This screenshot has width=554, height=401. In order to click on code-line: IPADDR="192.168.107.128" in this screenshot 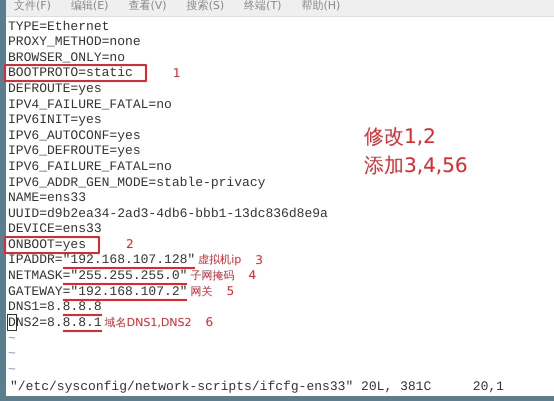, I will do `click(102, 260)`.